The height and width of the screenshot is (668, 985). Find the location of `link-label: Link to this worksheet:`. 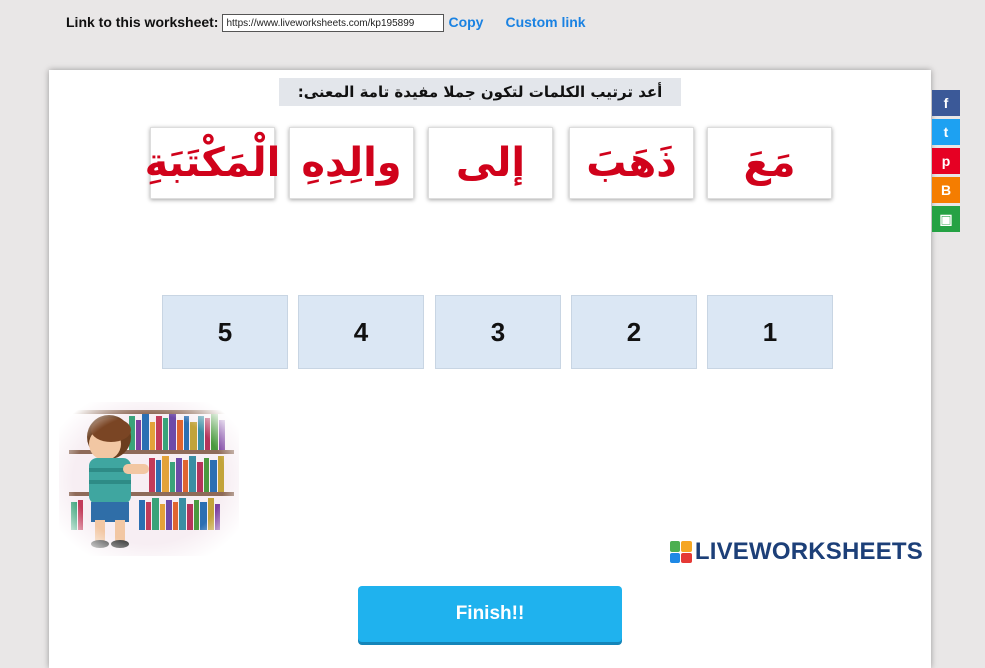

link-label: Link to this worksheet: is located at coordinates (142, 22).